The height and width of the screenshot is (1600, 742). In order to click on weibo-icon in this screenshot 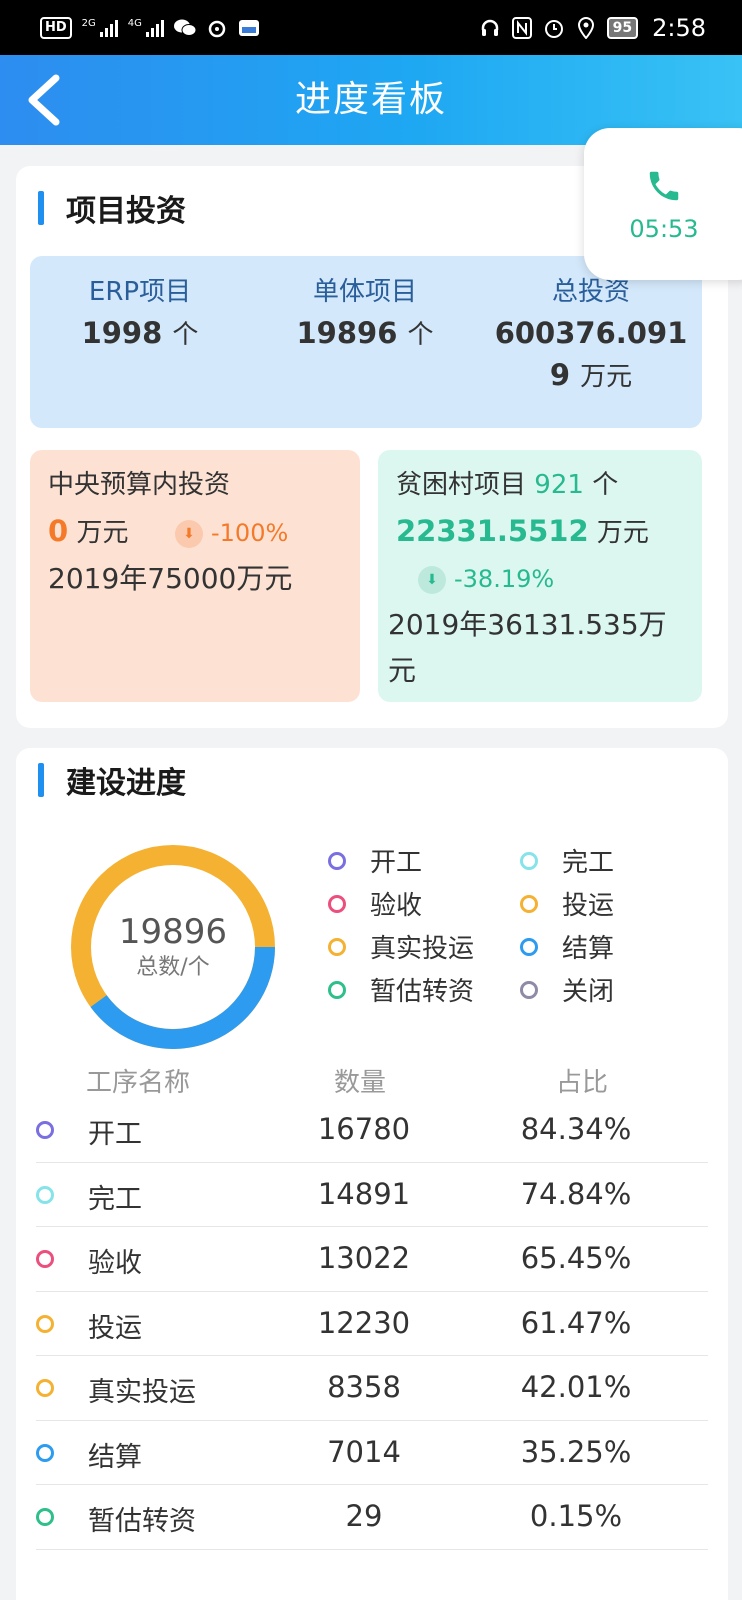, I will do `click(217, 28)`.